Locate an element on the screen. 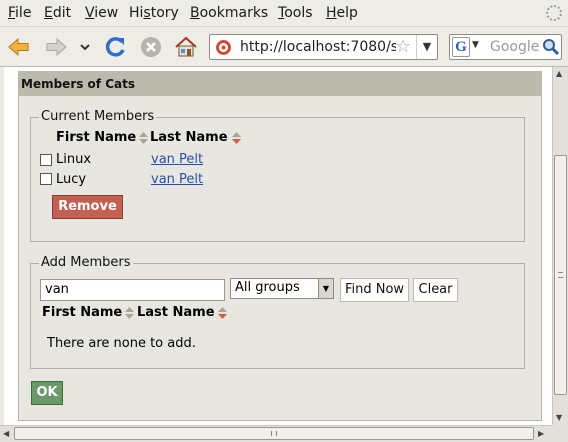 Image resolution: width=568 pixels, height=442 pixels. sort-last-name-icon is located at coordinates (236, 138).